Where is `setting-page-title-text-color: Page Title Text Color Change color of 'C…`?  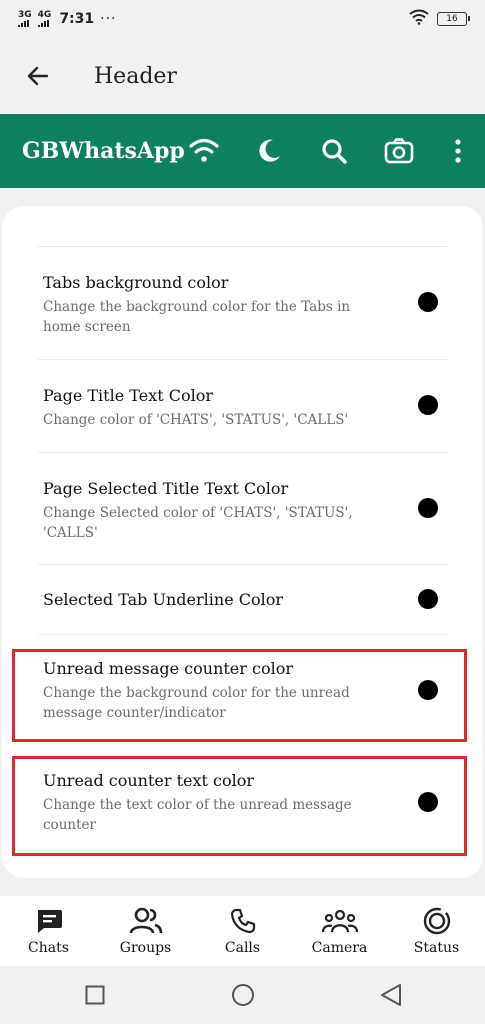 setting-page-title-text-color: Page Title Text Color Change color of 'C… is located at coordinates (243, 406).